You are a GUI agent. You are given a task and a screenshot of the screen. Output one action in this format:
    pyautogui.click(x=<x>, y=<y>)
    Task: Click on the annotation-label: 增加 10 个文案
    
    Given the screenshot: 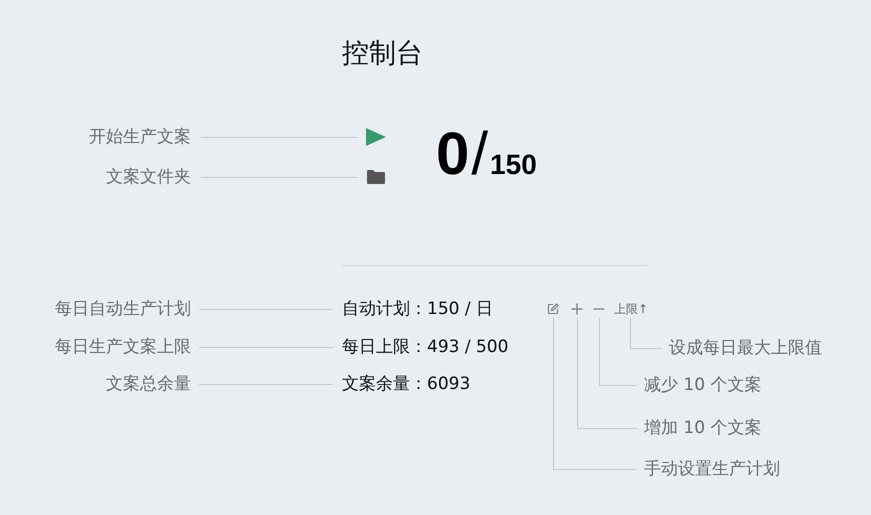 What is the action you would take?
    pyautogui.click(x=703, y=428)
    